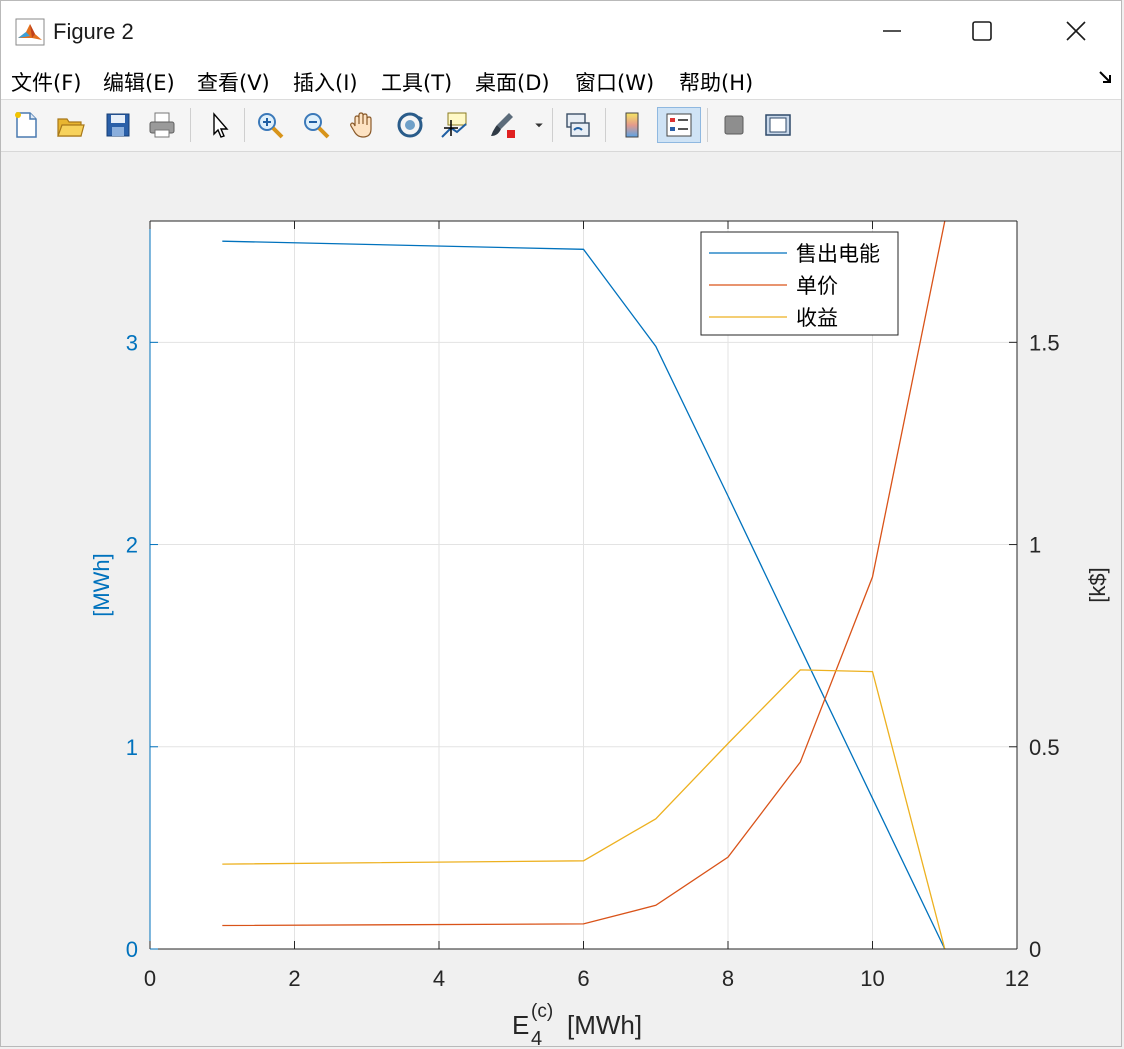  I want to click on x-label-main: E, so click(520, 1025).